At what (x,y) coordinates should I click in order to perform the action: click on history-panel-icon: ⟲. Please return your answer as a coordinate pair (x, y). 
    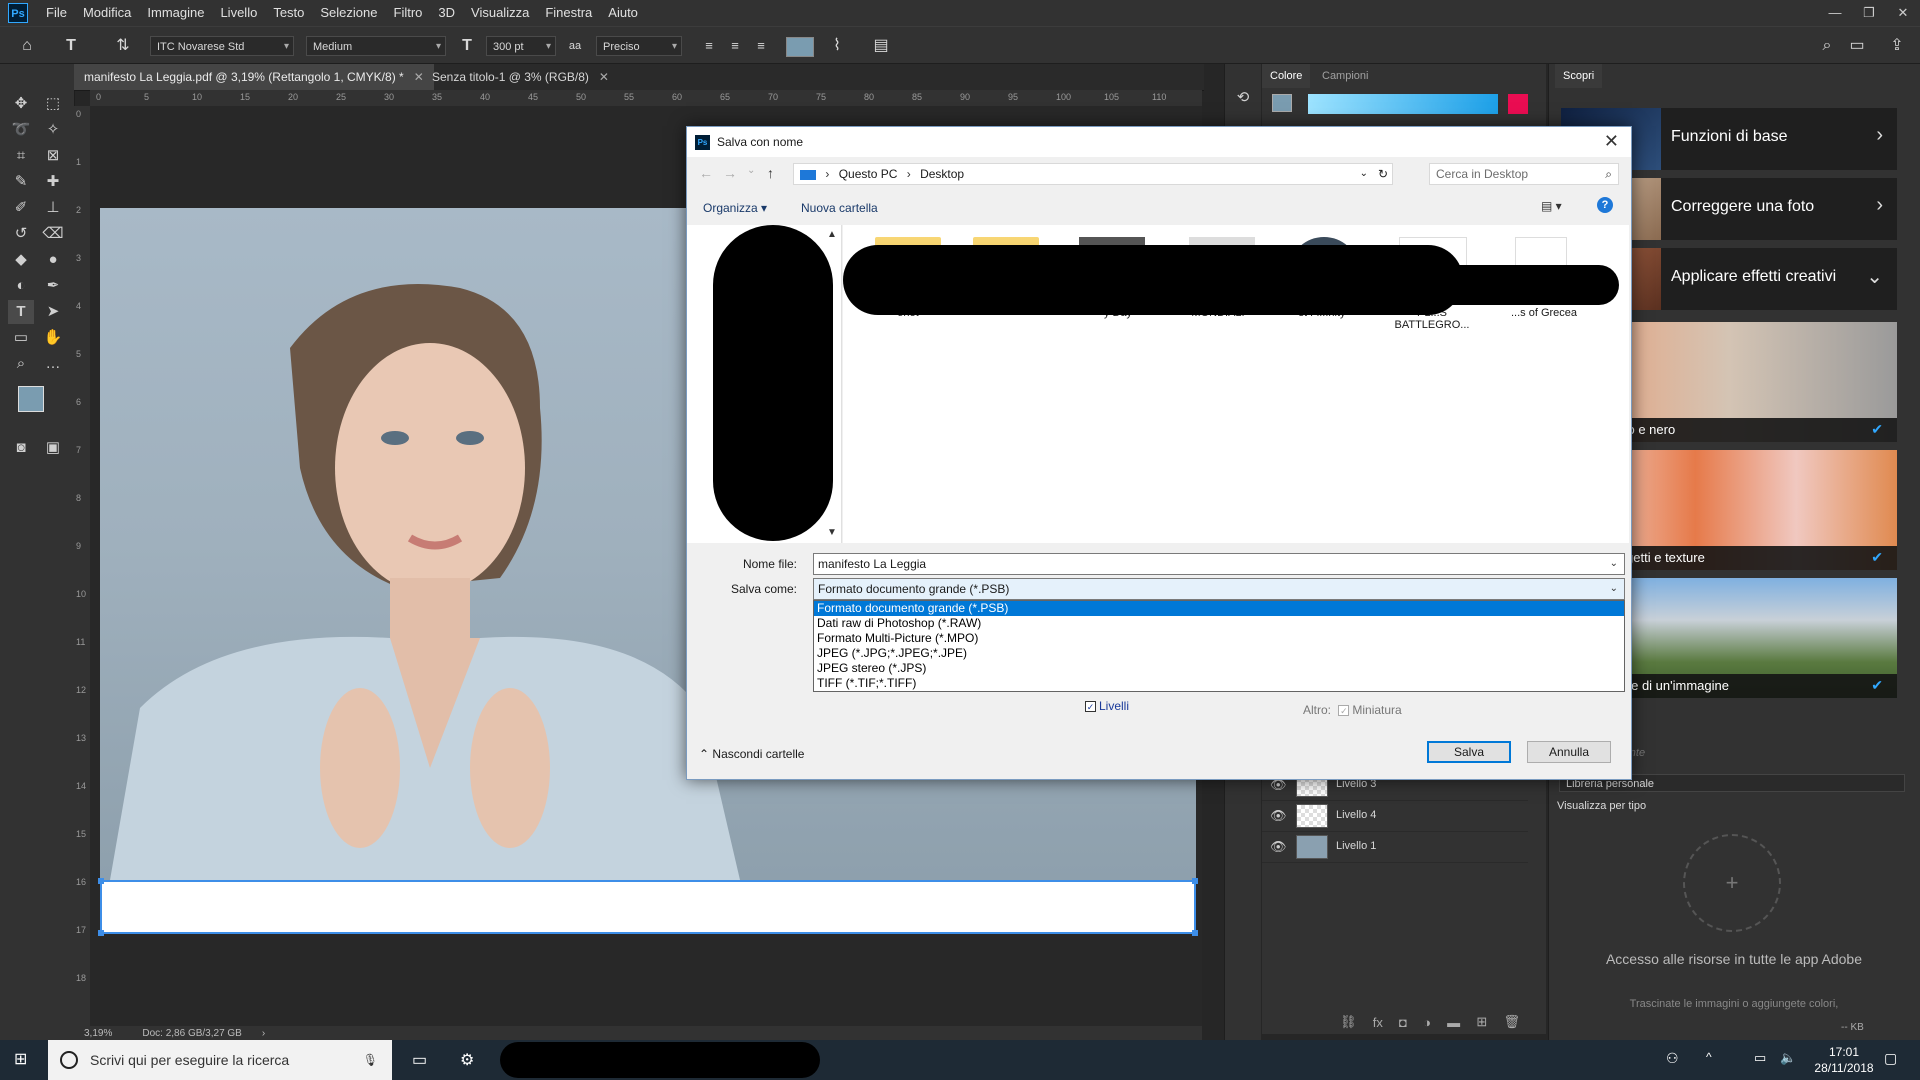
    Looking at the image, I should click on (1243, 98).